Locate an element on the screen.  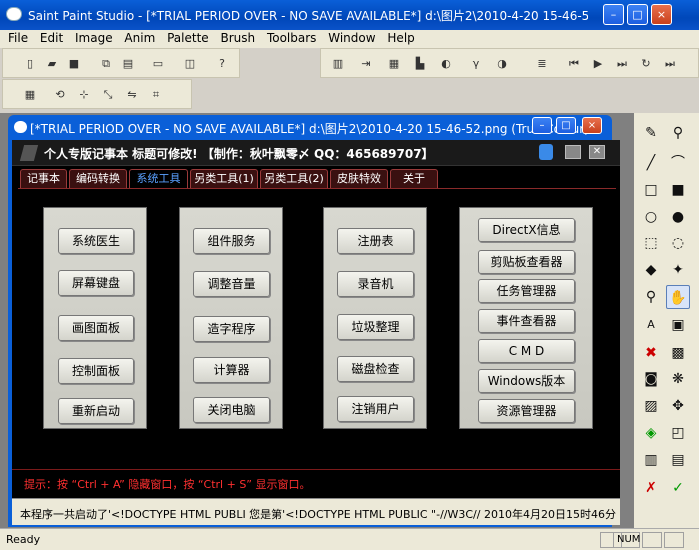
shirt-icon is located at coordinates (546, 152).